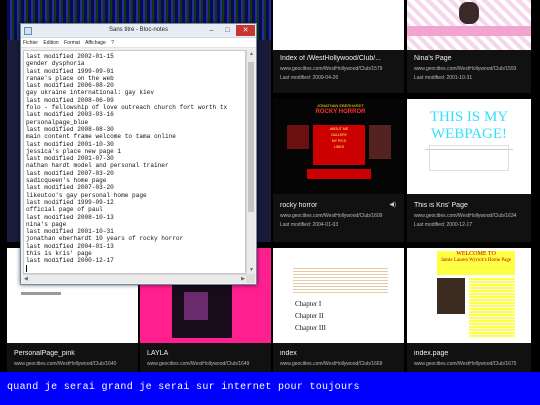 The height and width of the screenshot is (405, 540). I want to click on tile-title: index, so click(288, 353).